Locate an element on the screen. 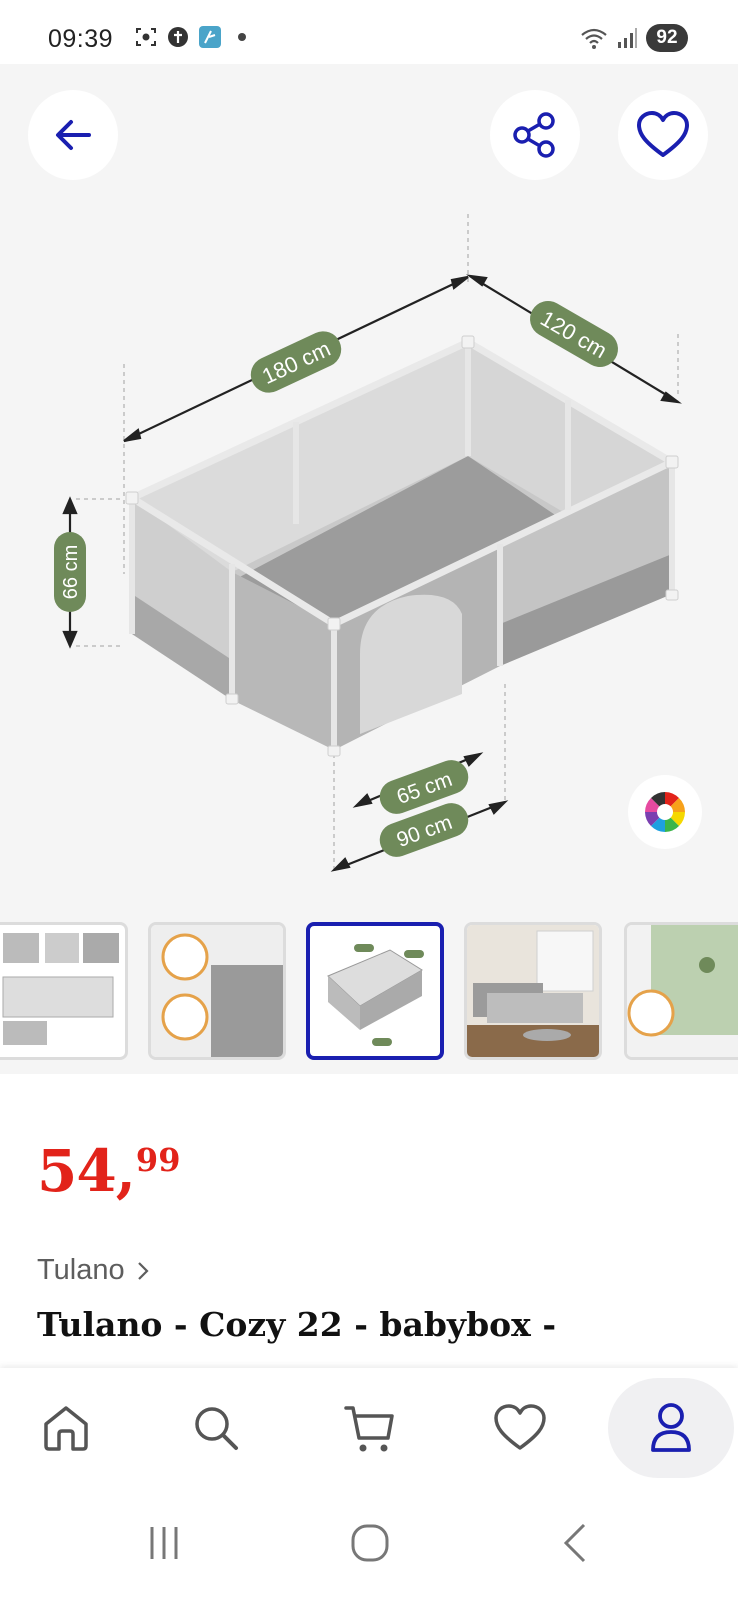  dimension-label-width: 120 cm is located at coordinates (574, 334).